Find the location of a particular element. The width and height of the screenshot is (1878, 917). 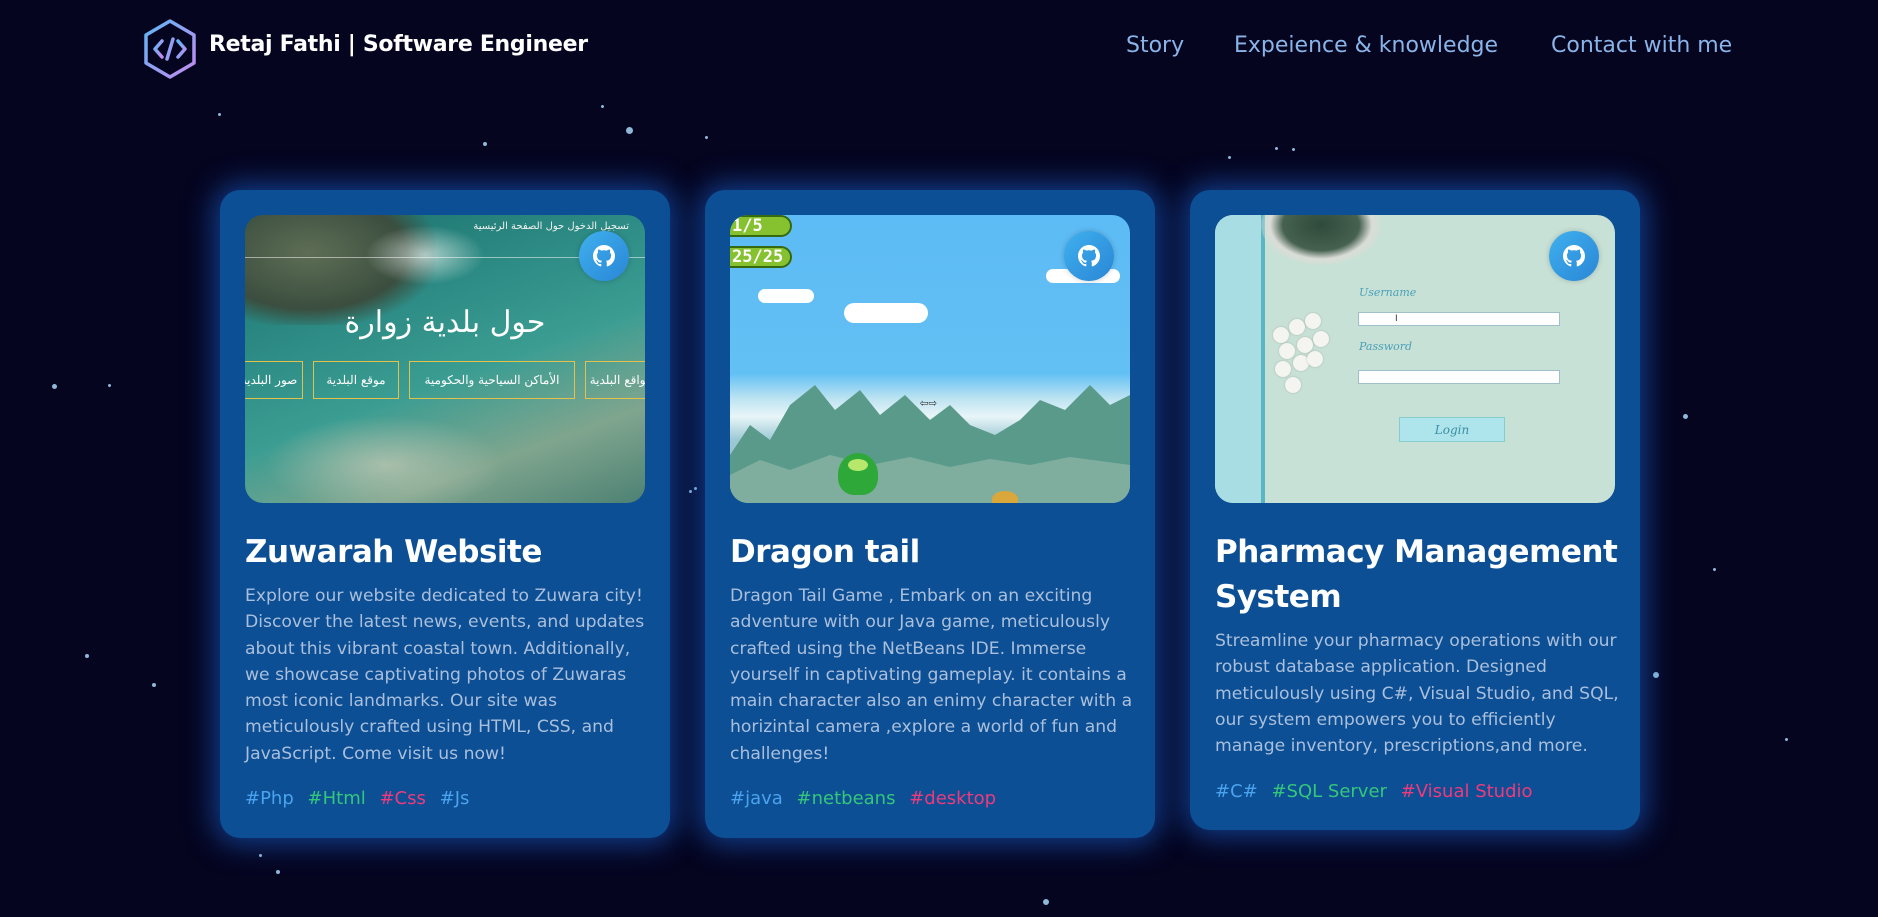

tag-php: #Php is located at coordinates (269, 798).